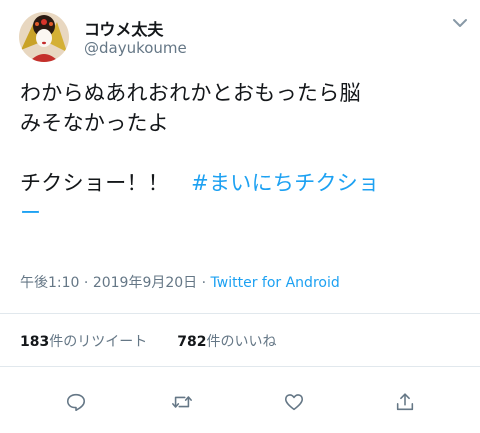  What do you see at coordinates (95, 183) in the screenshot?
I see `tweet-text-exclaim: チクショー！！` at bounding box center [95, 183].